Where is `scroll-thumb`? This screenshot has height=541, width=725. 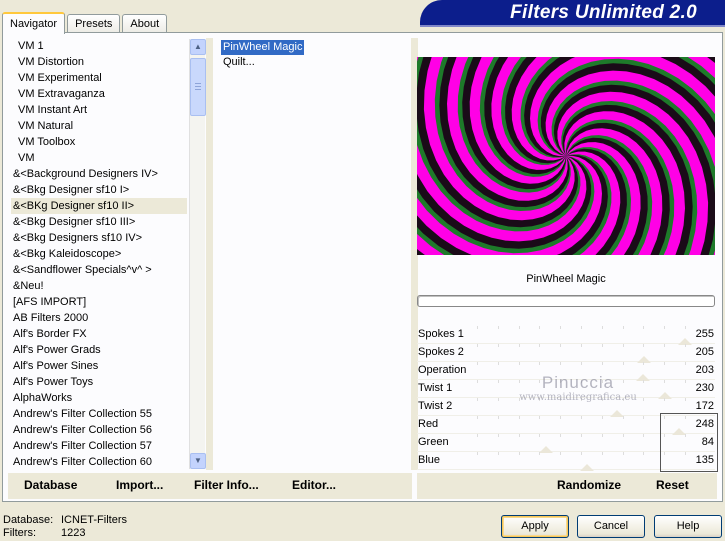 scroll-thumb is located at coordinates (198, 87).